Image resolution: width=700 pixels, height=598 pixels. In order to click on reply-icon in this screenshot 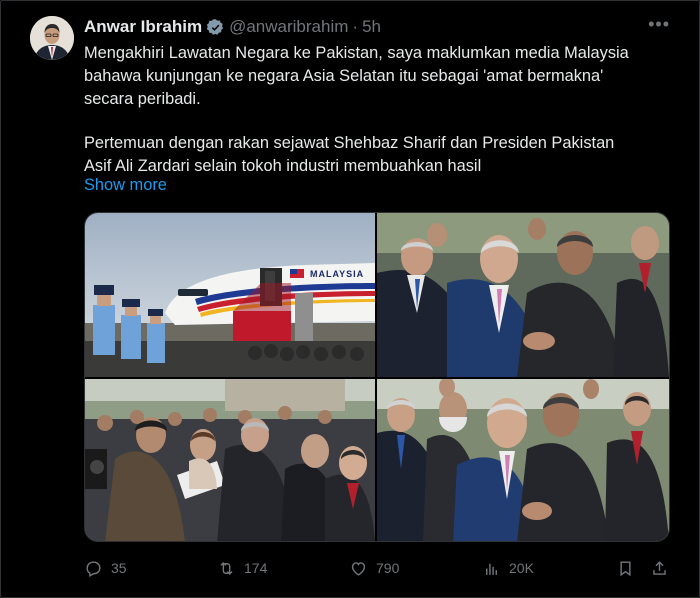, I will do `click(93, 568)`.